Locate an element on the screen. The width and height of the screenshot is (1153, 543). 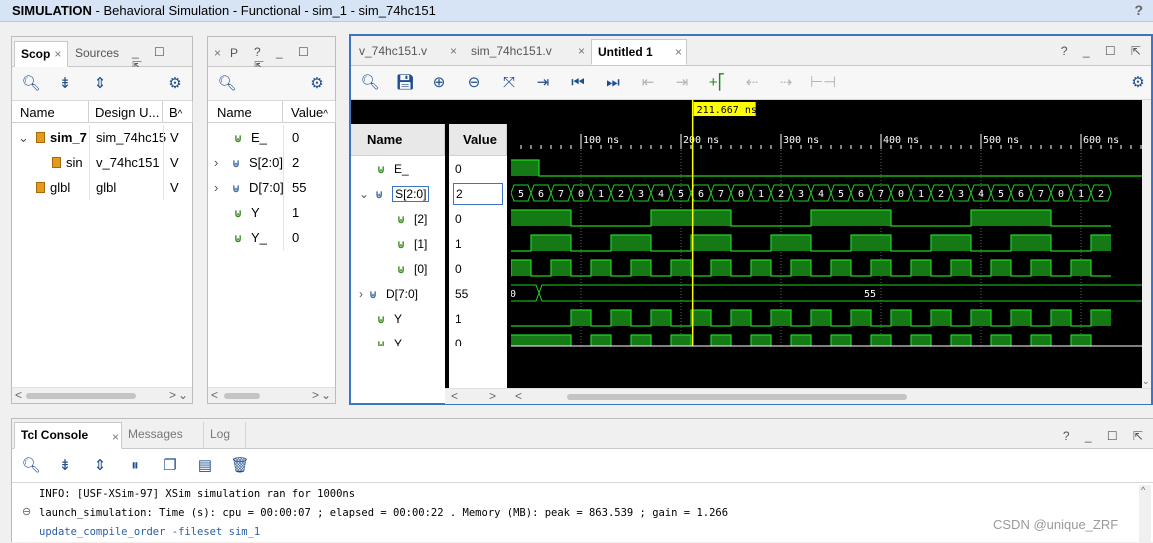
tree-row: glbl glbl V is located at coordinates (102, 187).